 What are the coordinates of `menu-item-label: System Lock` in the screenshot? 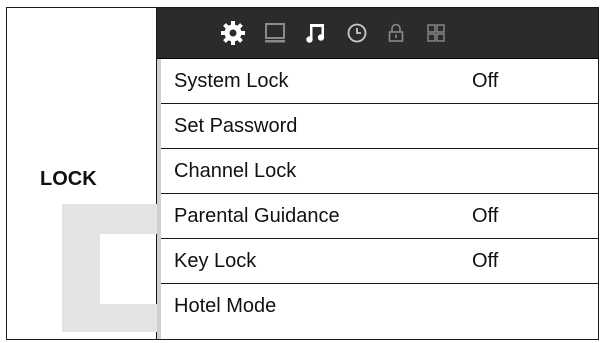 It's located at (231, 80).